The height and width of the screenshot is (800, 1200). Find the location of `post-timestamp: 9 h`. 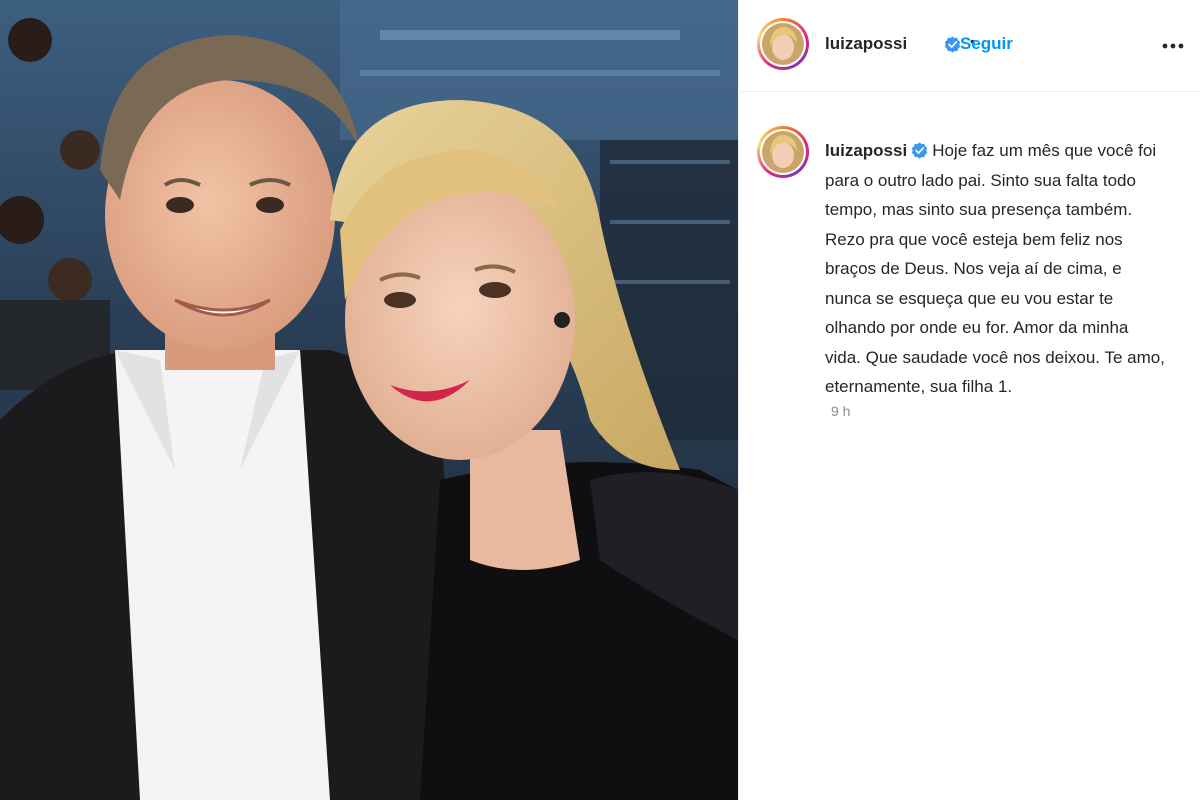

post-timestamp: 9 h is located at coordinates (840, 411).